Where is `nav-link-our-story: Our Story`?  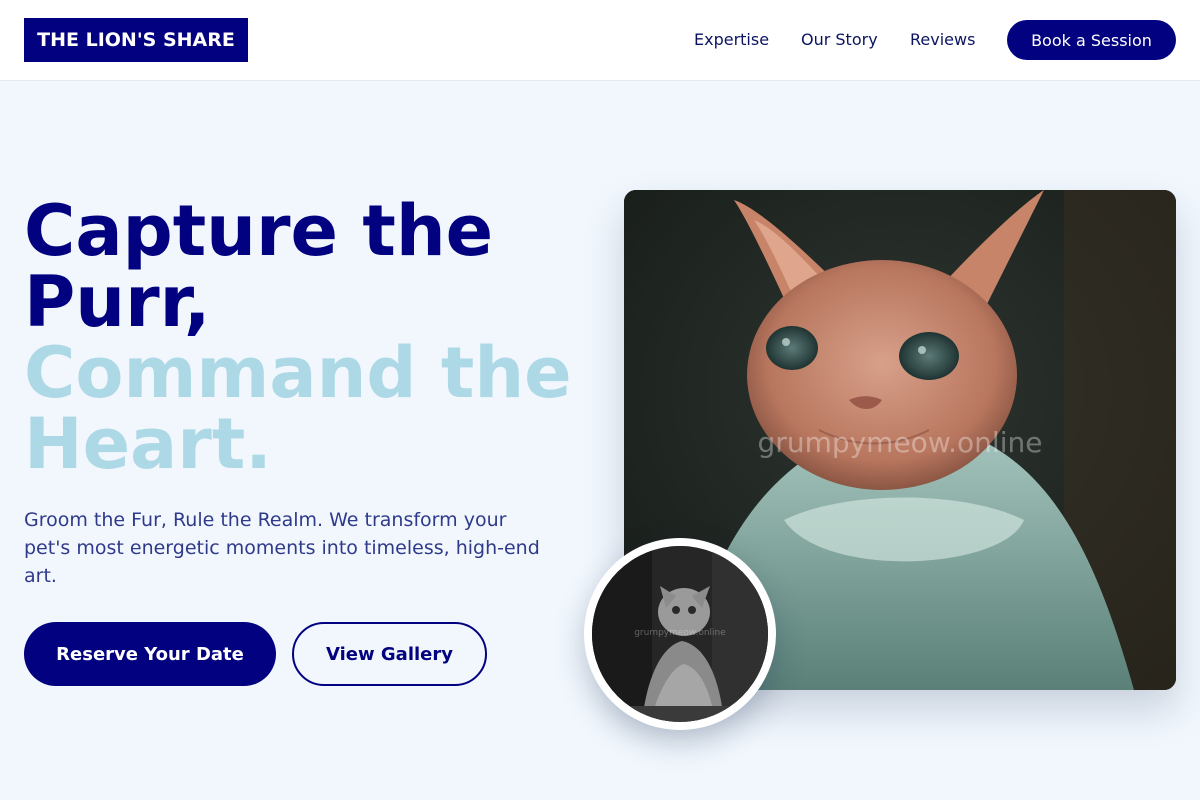
nav-link-our-story: Our Story is located at coordinates (839, 40).